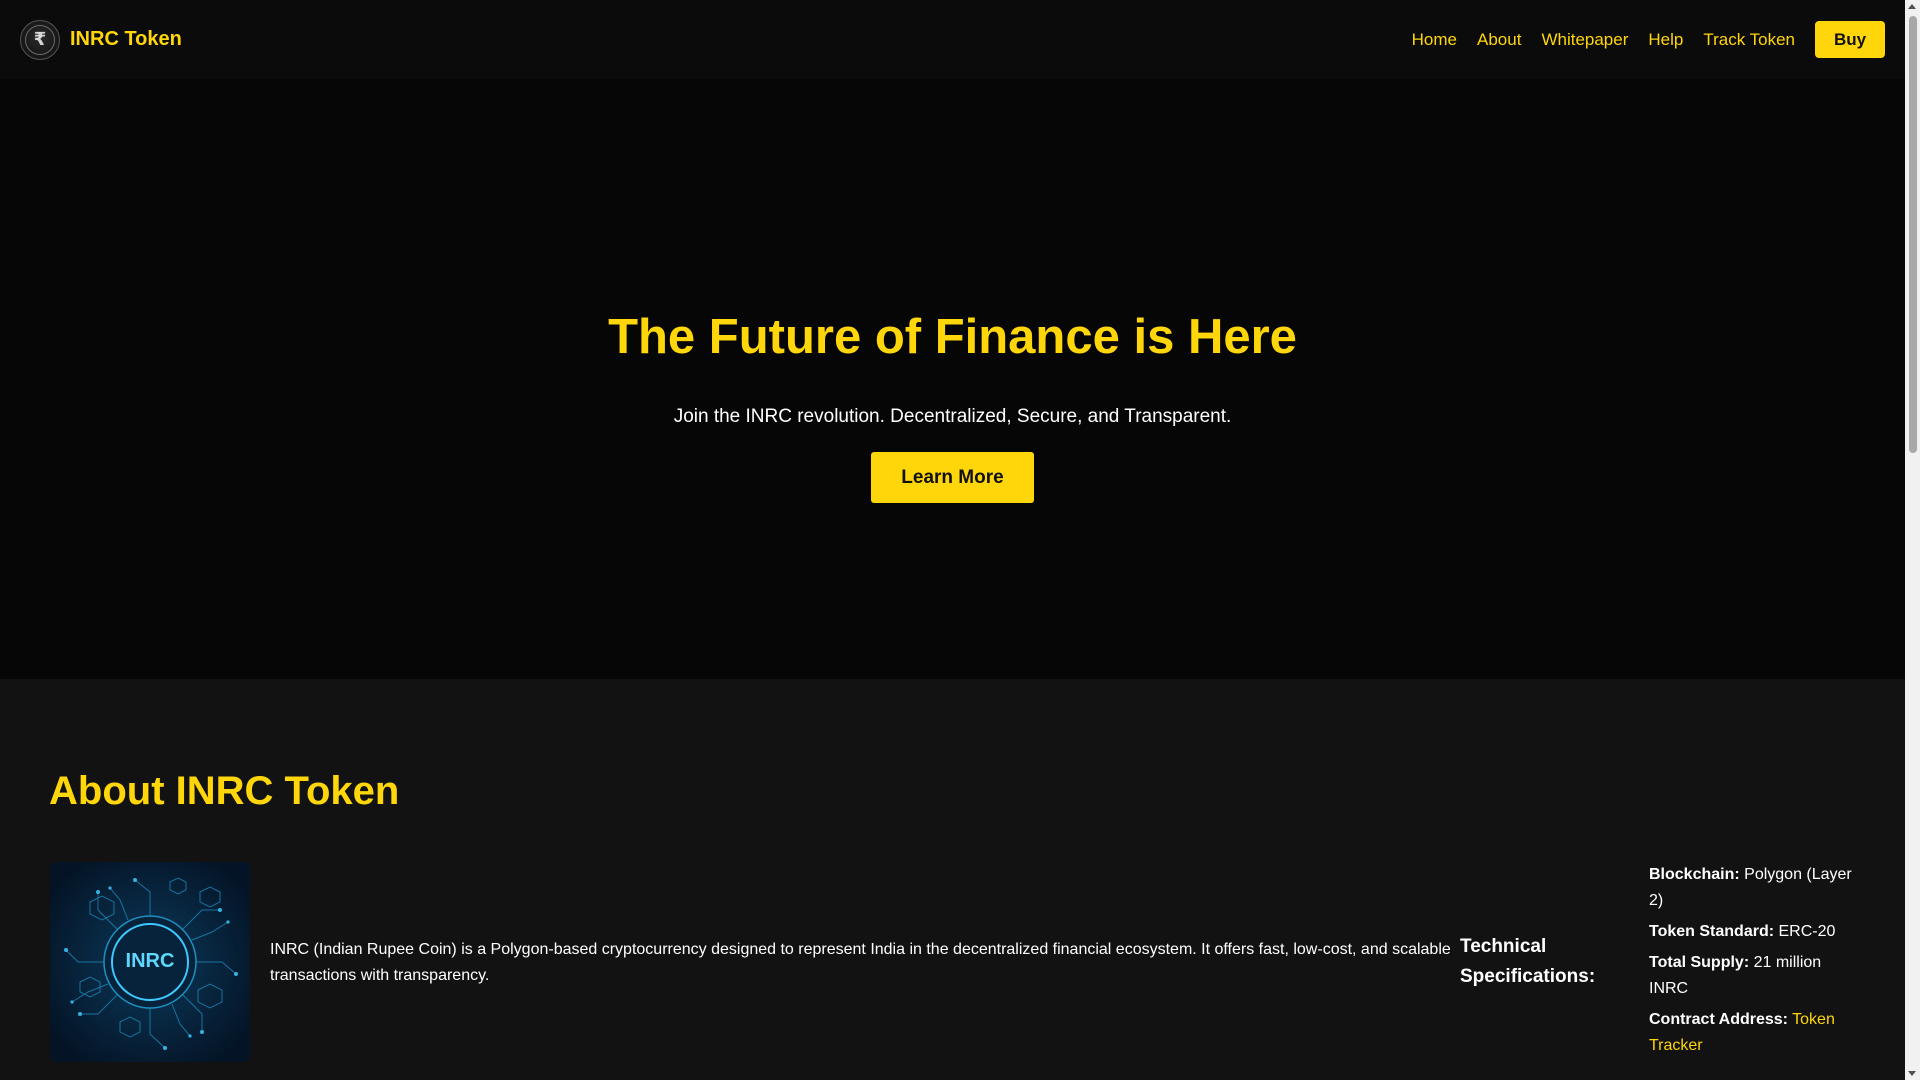 The width and height of the screenshot is (1920, 1080). I want to click on brand: ₹ INRC Token, so click(101, 39).